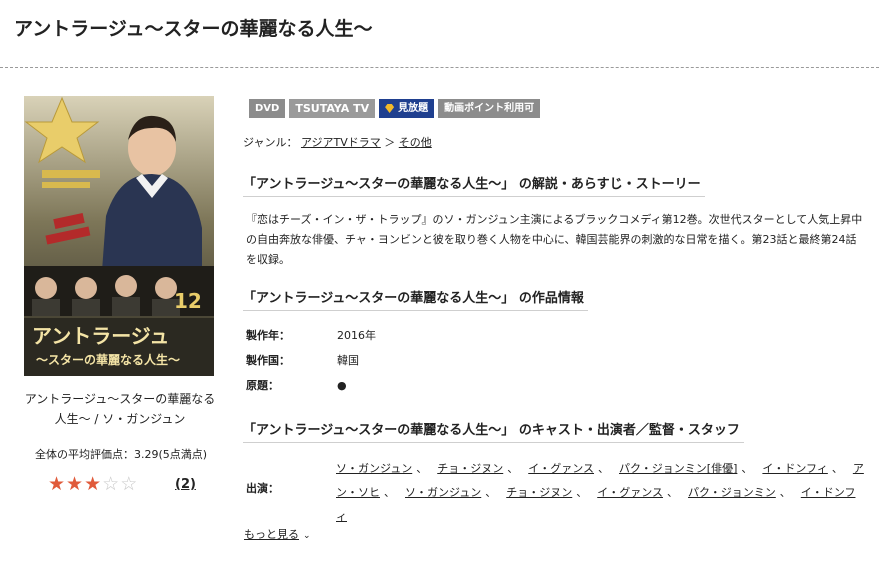 Image resolution: width=879 pixels, height=569 pixels. I want to click on tsutaya-tv-badge: TSUTAYA TV, so click(332, 108).